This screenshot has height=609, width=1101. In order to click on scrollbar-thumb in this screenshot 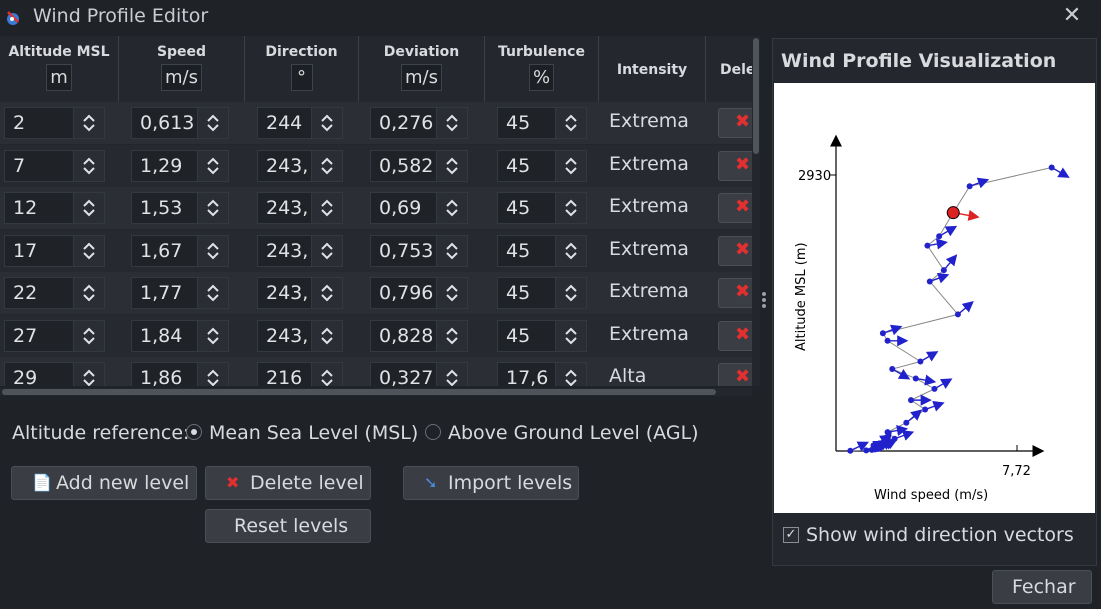, I will do `click(359, 392)`.